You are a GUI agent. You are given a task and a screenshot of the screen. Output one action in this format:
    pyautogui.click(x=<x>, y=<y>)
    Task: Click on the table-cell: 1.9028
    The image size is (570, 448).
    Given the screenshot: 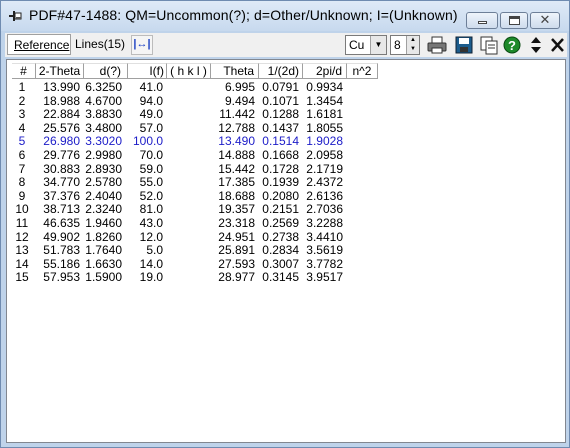 What is the action you would take?
    pyautogui.click(x=324, y=141)
    